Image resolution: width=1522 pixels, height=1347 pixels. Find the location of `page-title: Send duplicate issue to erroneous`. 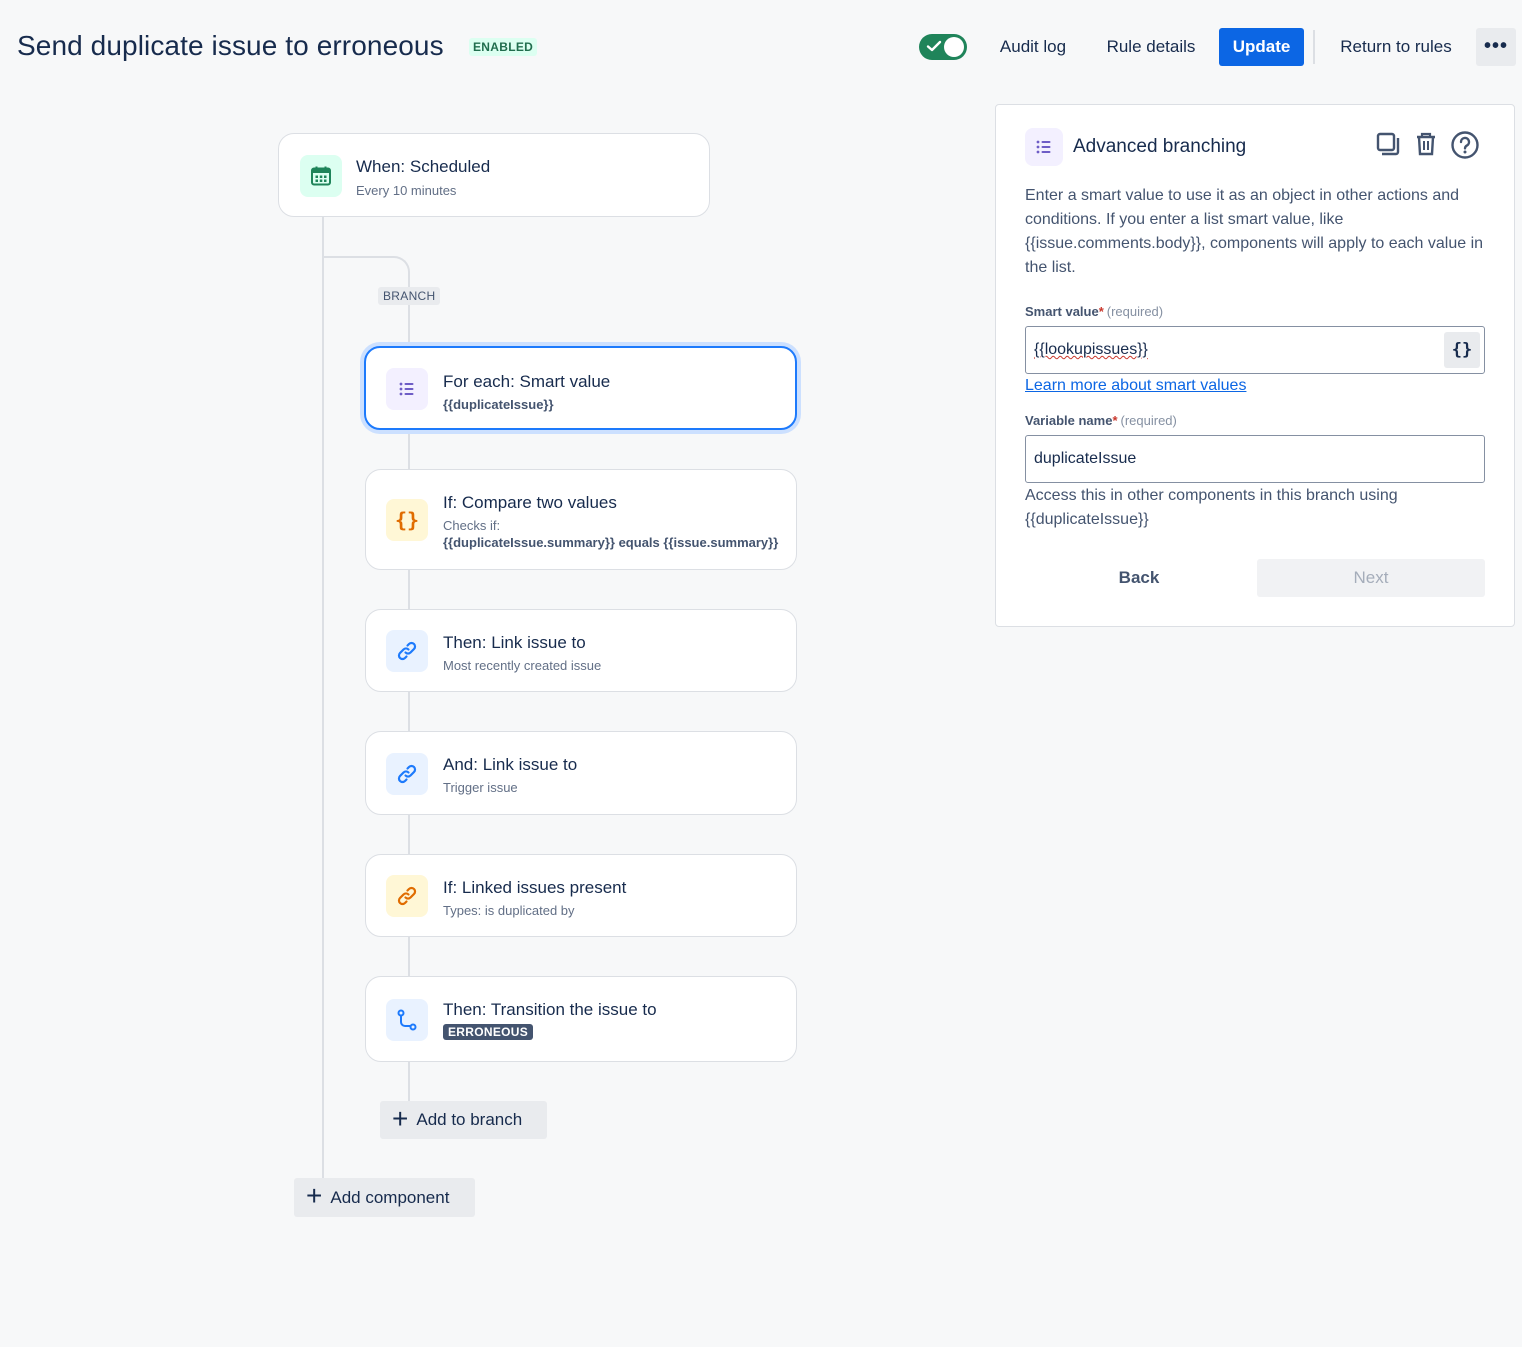

page-title: Send duplicate issue to erroneous is located at coordinates (230, 45).